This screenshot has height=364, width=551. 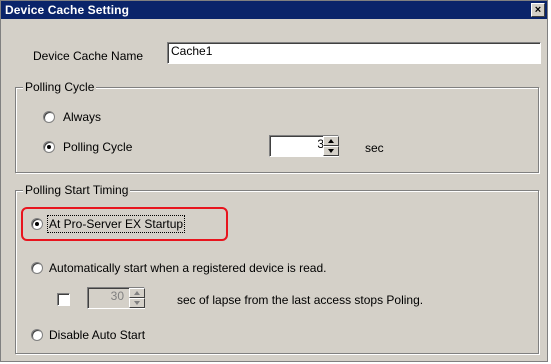 I want to click on lapse-spin-down-icon, so click(x=137, y=303).